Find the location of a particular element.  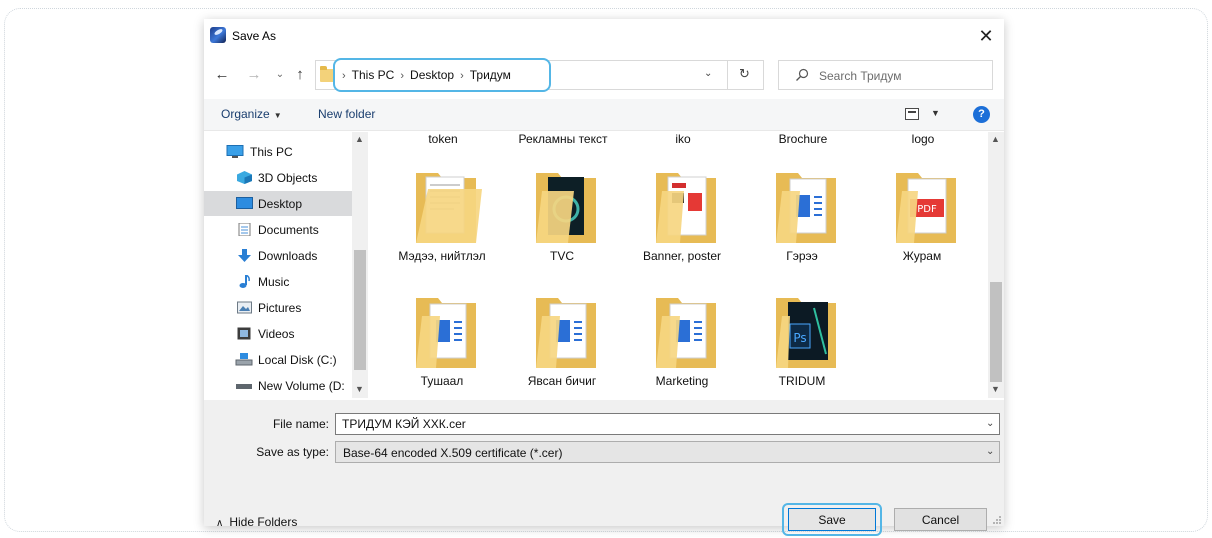

folder-label: TVC is located at coordinates (562, 256).